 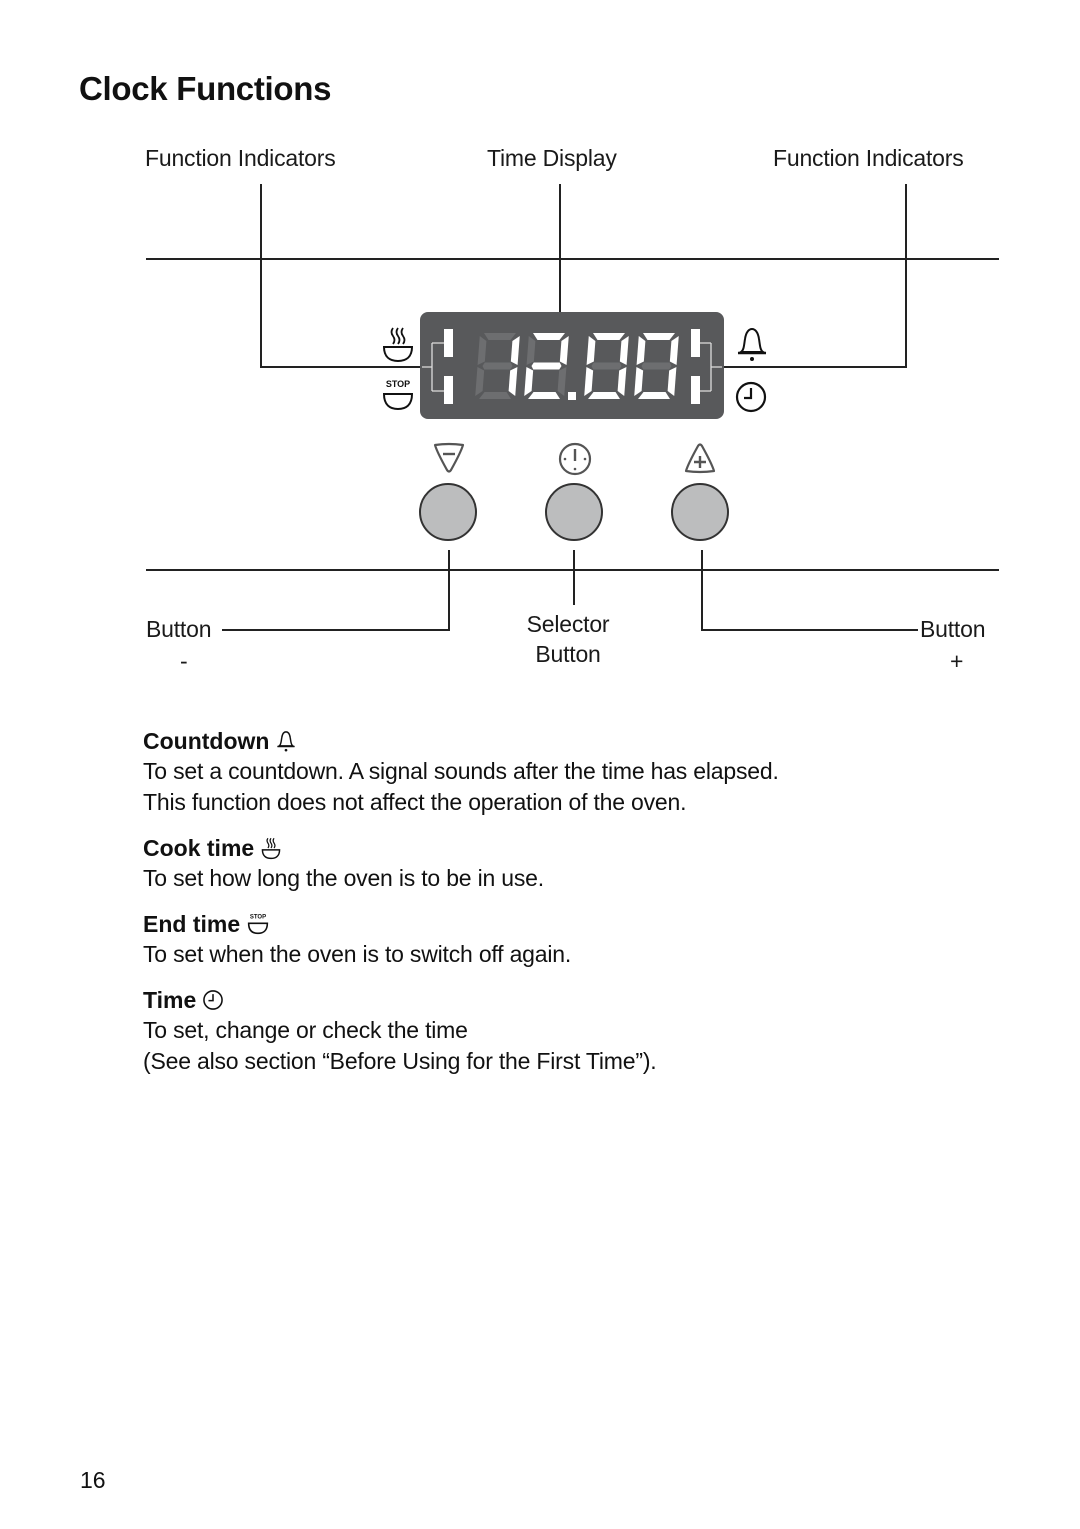 I want to click on label-minus-sign: -, so click(x=184, y=661).